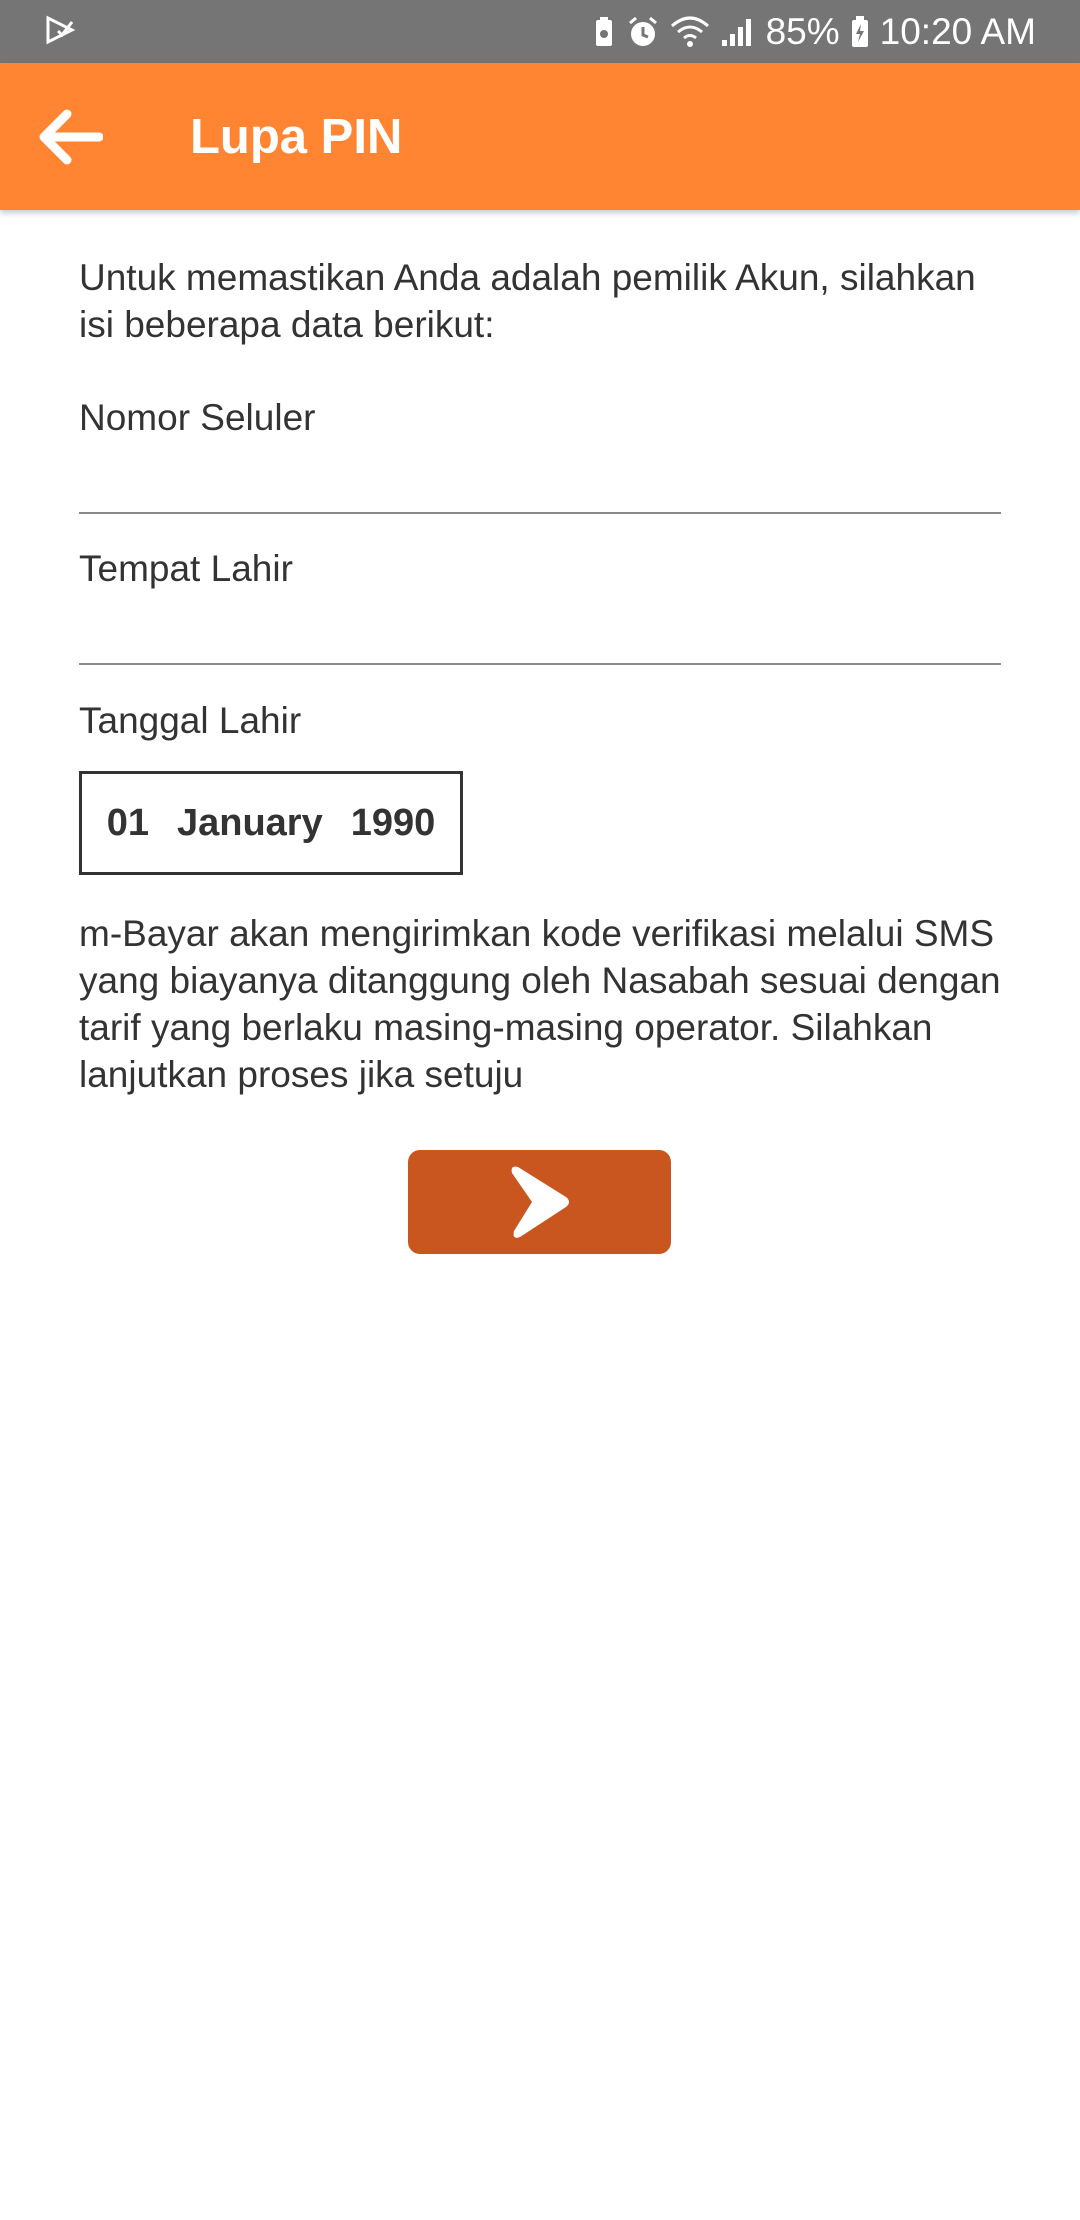  What do you see at coordinates (736, 32) in the screenshot?
I see `signal-icon` at bounding box center [736, 32].